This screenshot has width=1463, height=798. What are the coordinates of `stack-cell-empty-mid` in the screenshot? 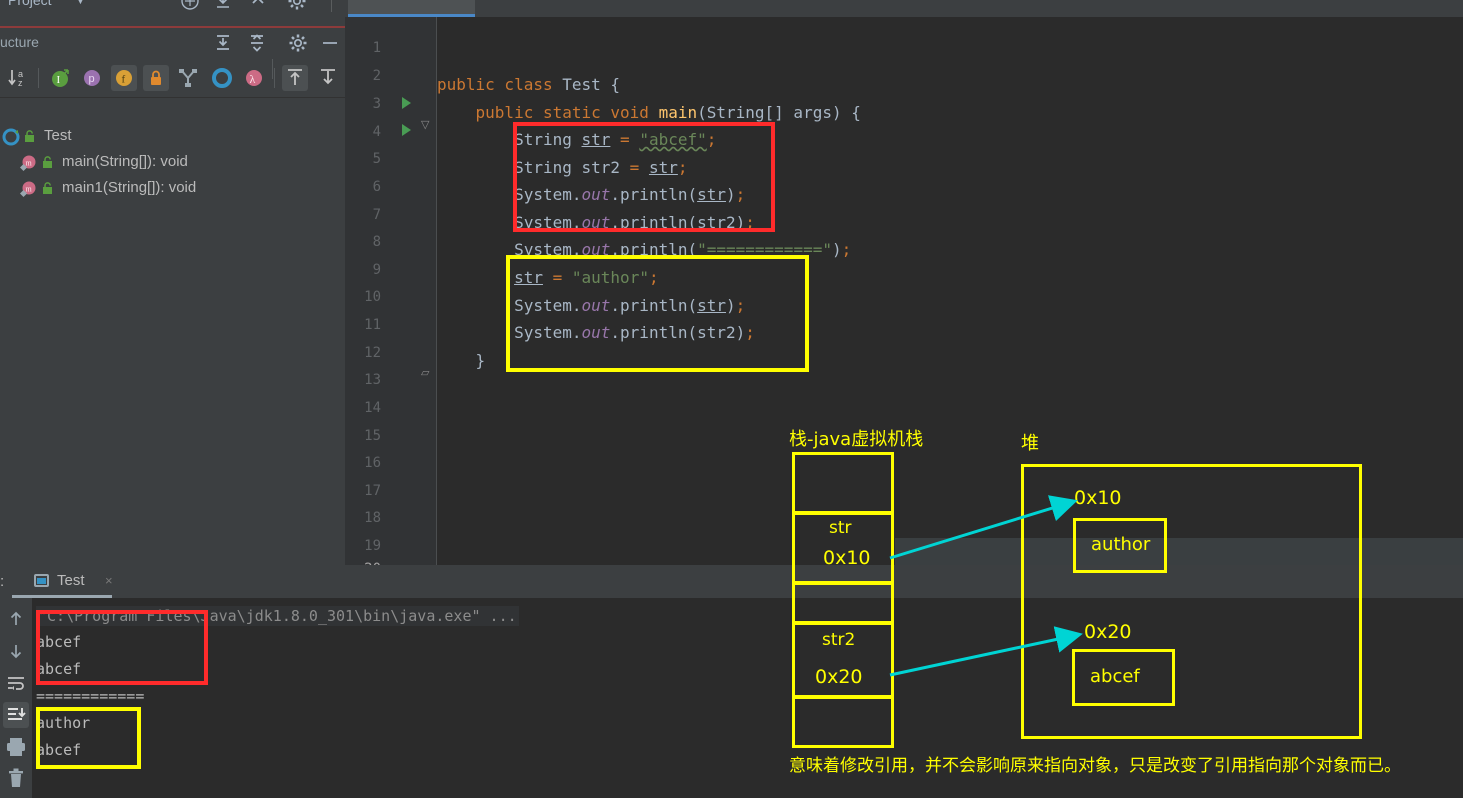 It's located at (843, 603).